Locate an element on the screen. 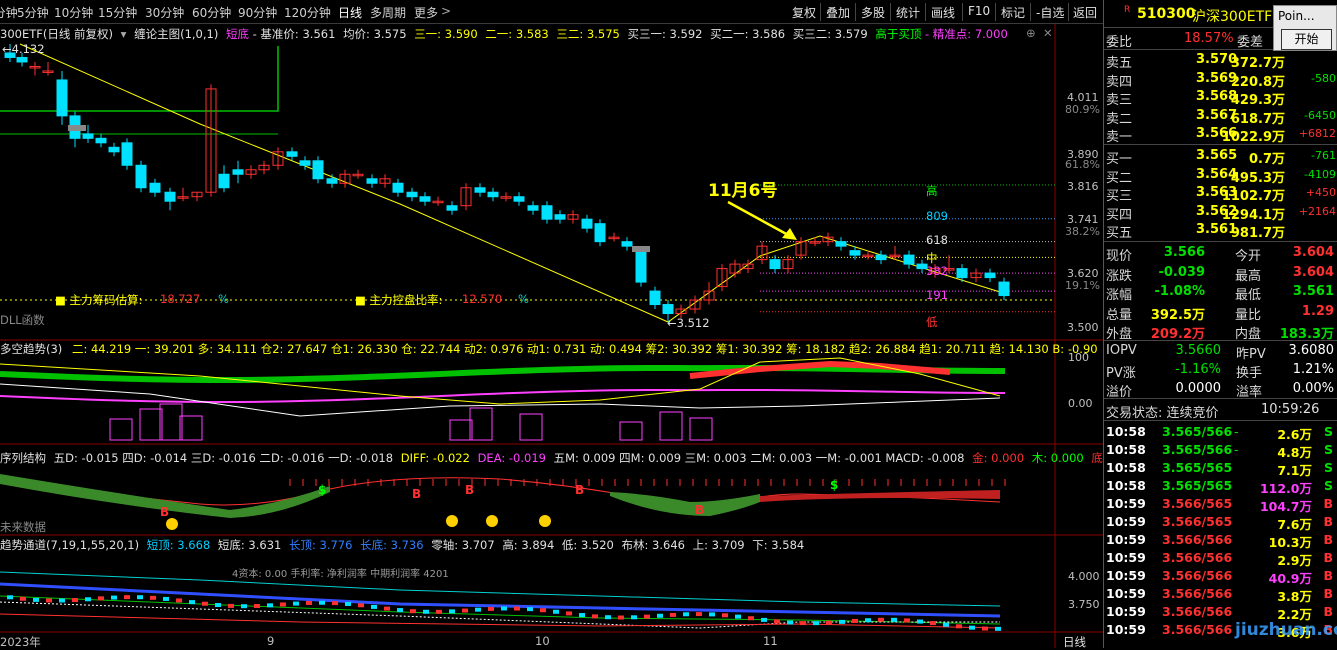  mai-san-er: 买三二: 3.579 is located at coordinates (830, 34).